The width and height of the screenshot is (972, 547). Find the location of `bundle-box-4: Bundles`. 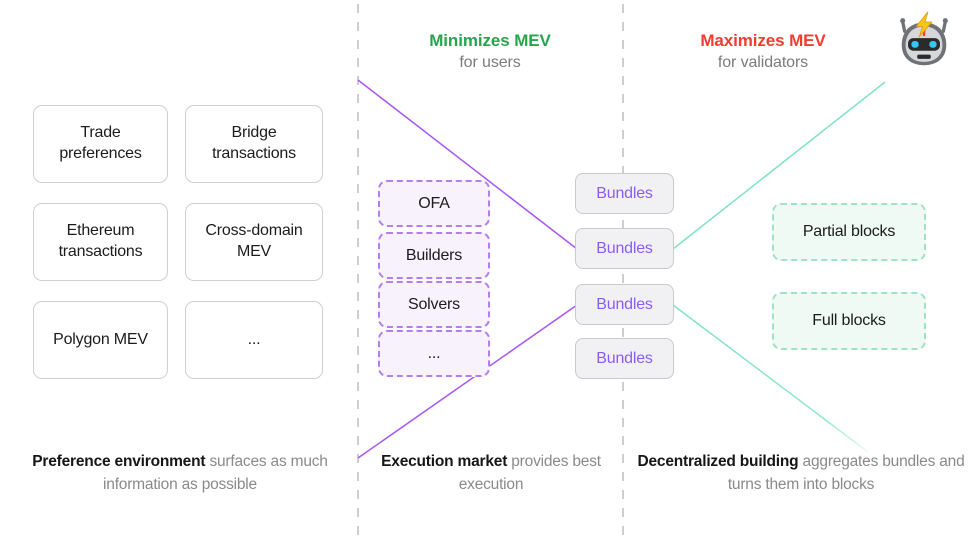

bundle-box-4: Bundles is located at coordinates (624, 358).